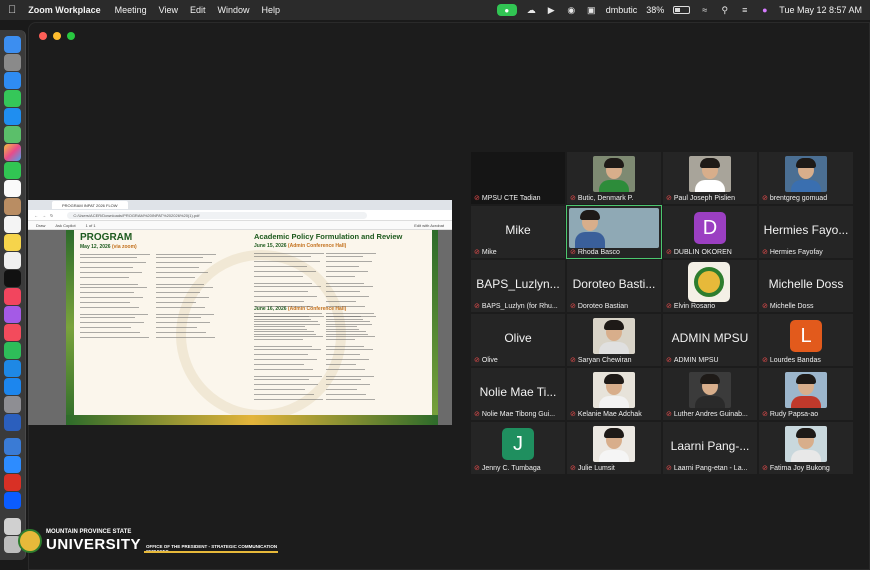  Describe the element at coordinates (551, 10) in the screenshot. I see `play-icon: ▶` at that location.